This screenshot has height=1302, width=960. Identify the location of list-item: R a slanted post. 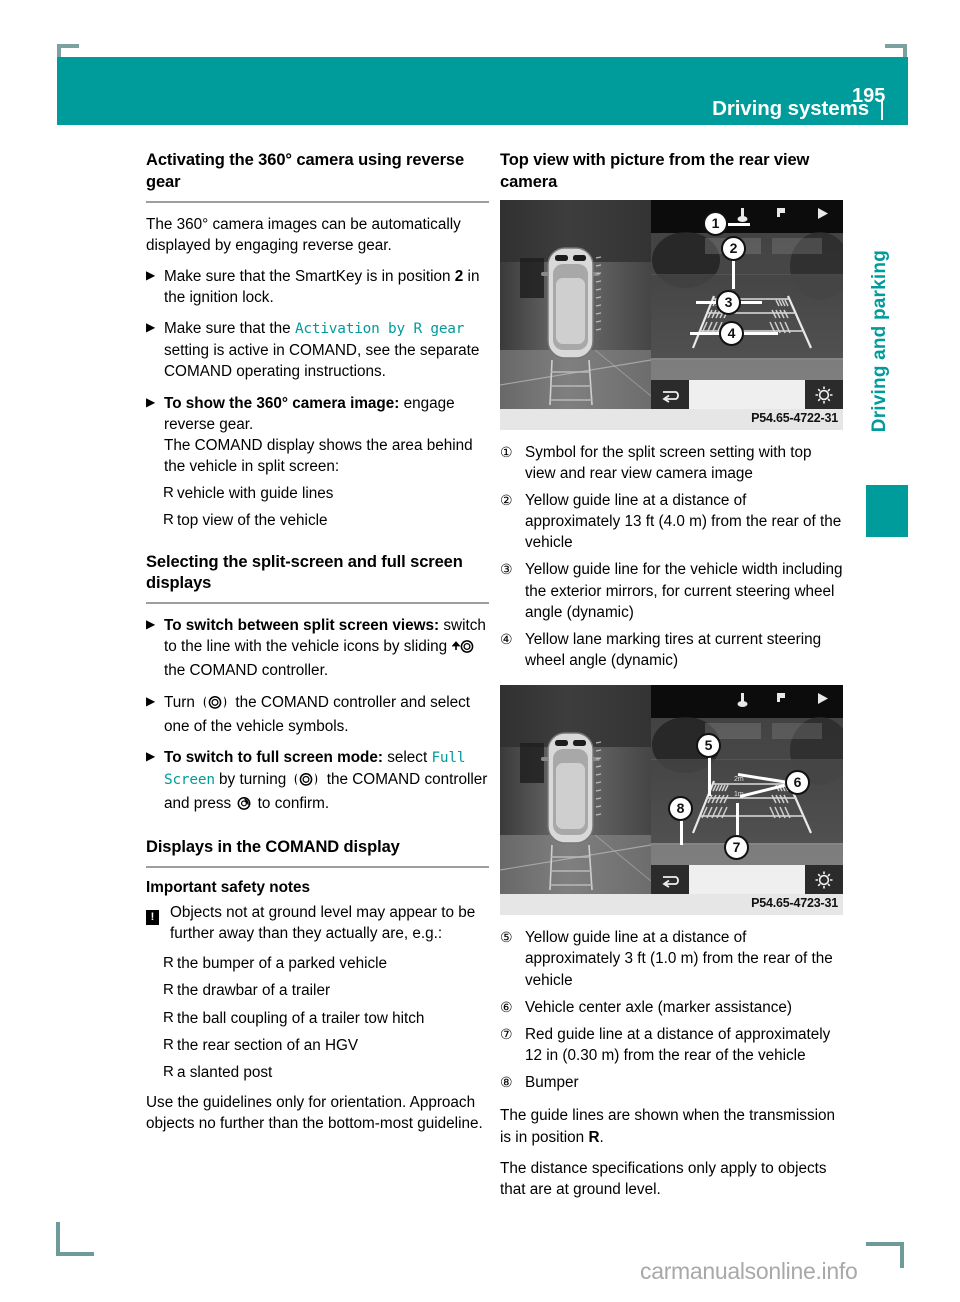
(317, 1072).